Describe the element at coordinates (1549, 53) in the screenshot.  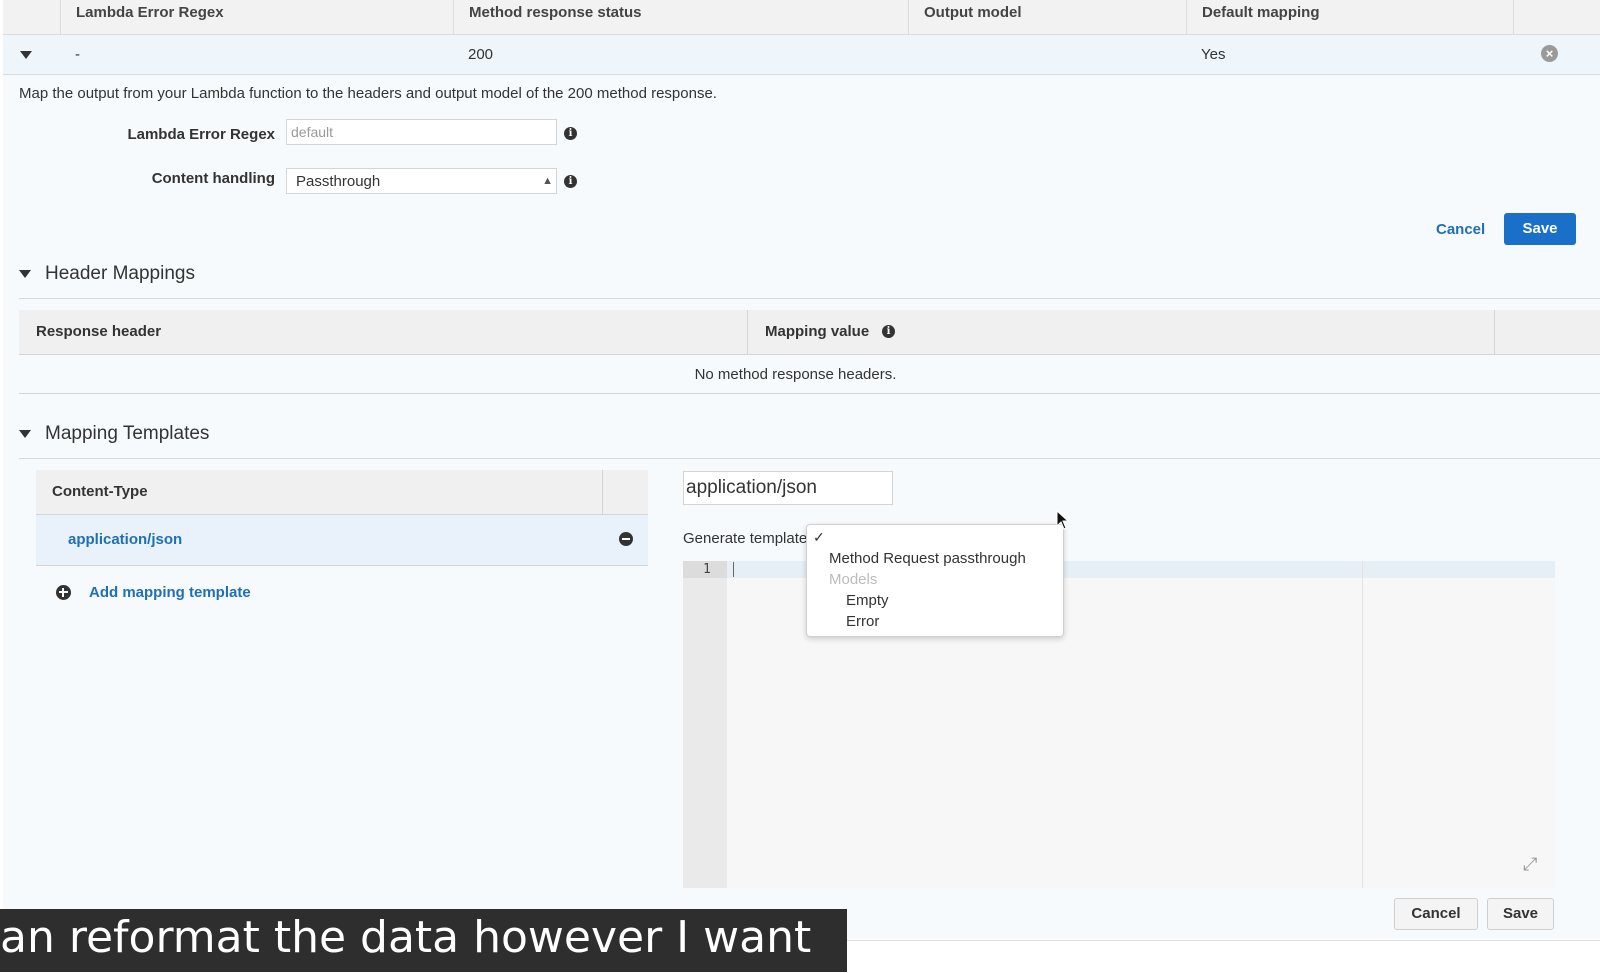
I see `remove-response-icon: ×` at that location.